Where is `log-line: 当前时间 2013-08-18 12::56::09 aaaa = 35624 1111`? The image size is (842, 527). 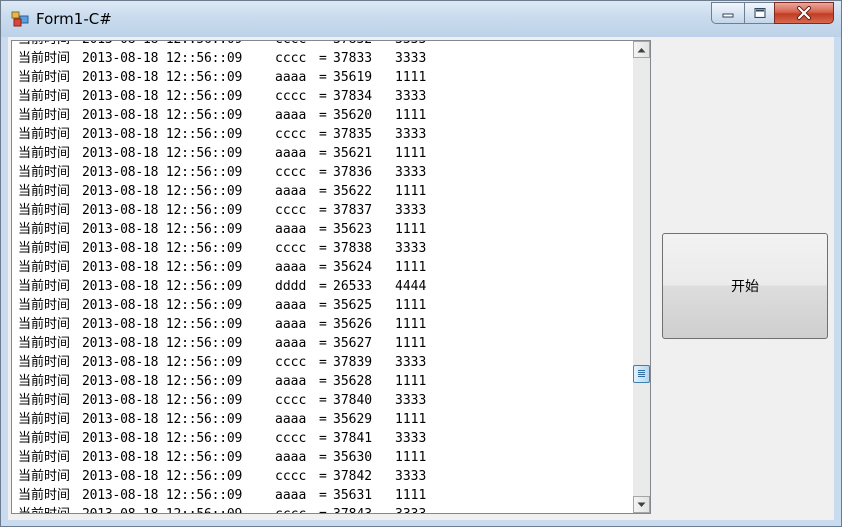 log-line: 当前时间 2013-08-18 12::56::09 aaaa = 35624 1111 is located at coordinates (226, 267).